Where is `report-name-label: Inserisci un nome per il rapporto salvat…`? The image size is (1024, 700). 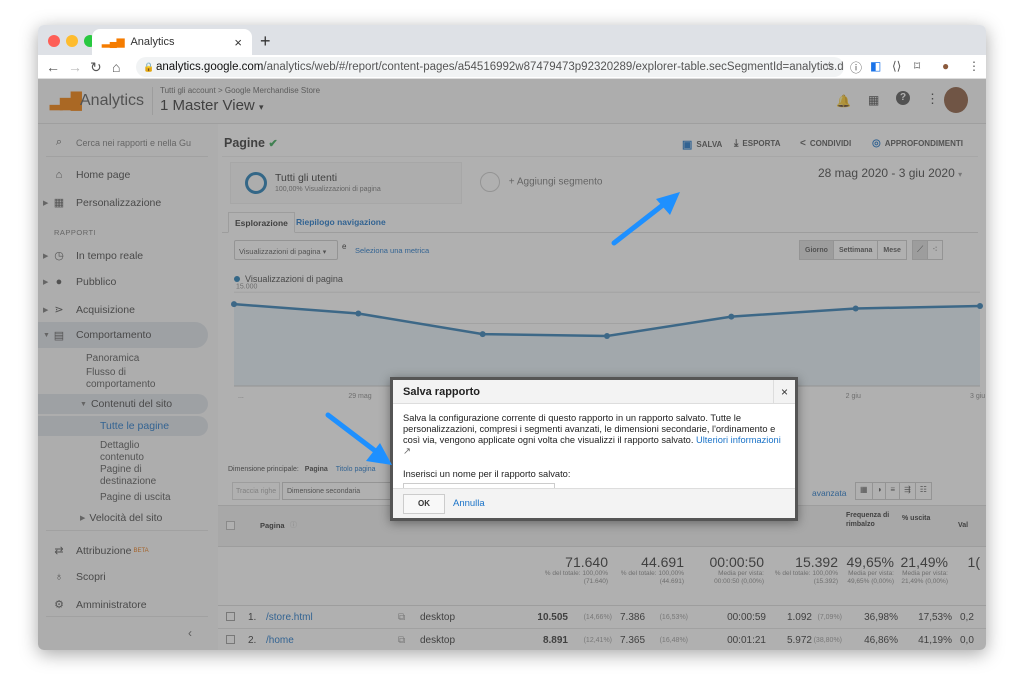
report-name-label: Inserisci un nome per il rapporto salvat… is located at coordinates (487, 474).